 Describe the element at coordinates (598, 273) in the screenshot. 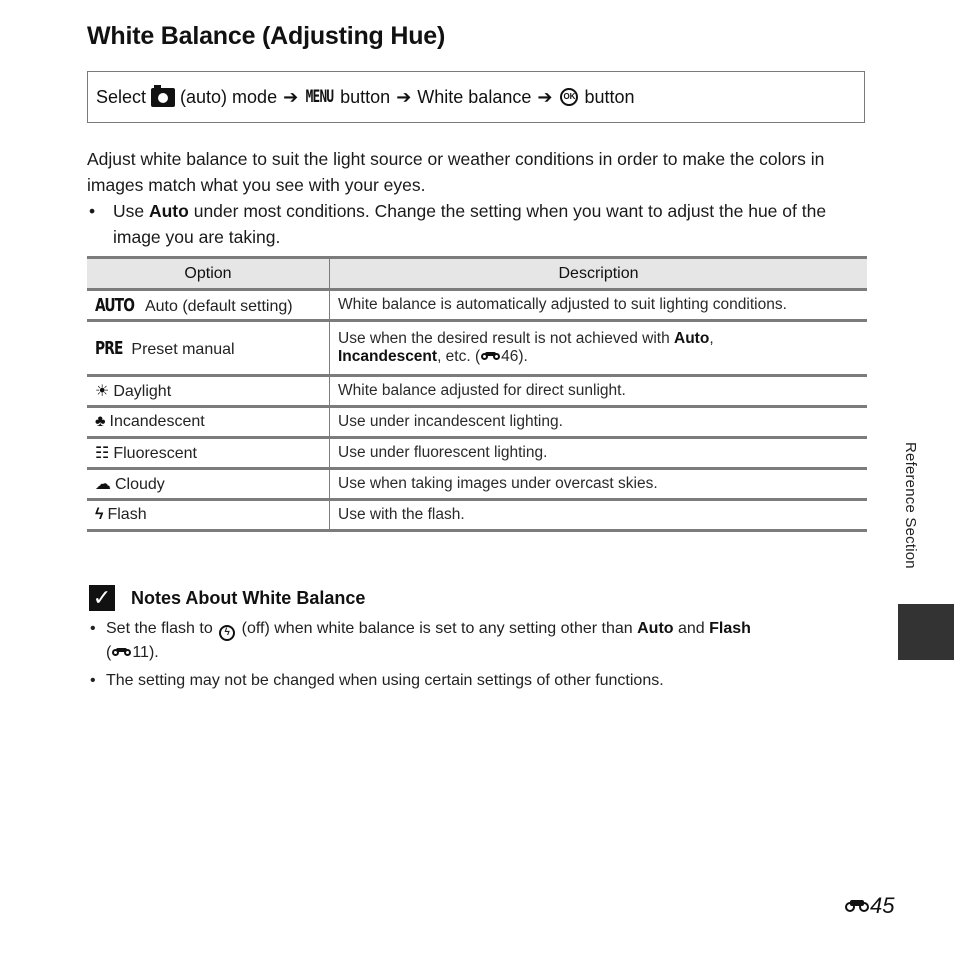

I see `column-header-description: Description` at that location.